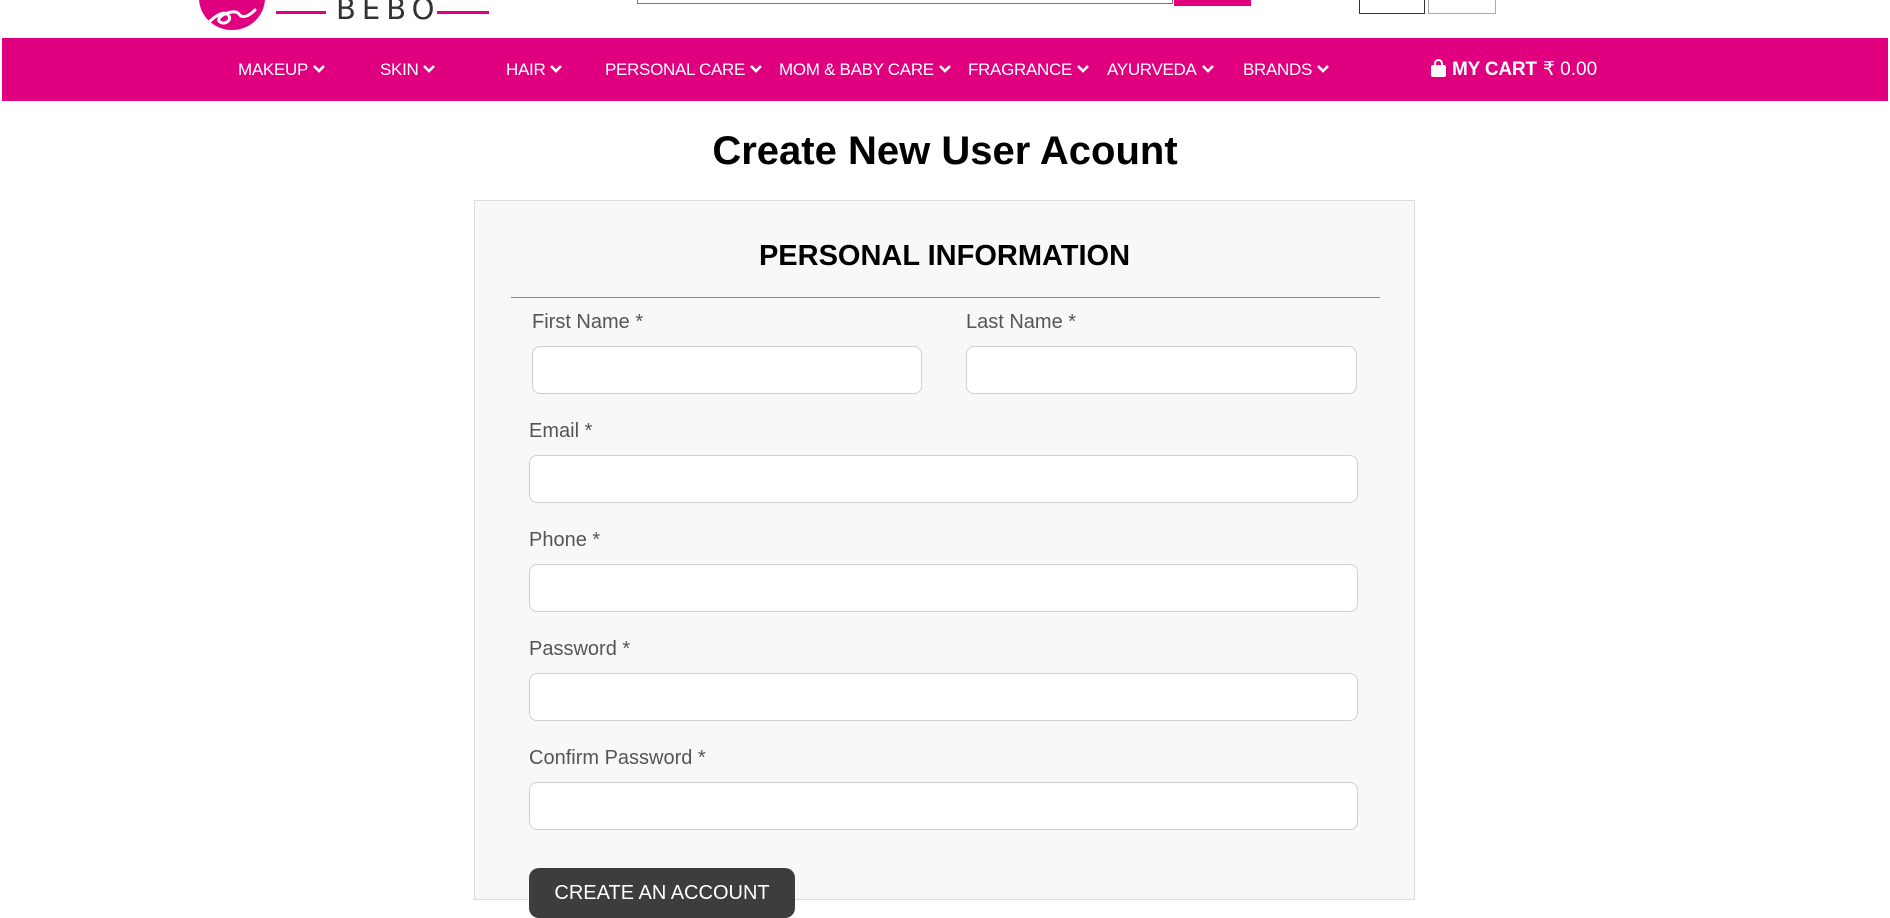 The height and width of the screenshot is (918, 1890). What do you see at coordinates (1494, 69) in the screenshot?
I see `cart-label: MY CART` at bounding box center [1494, 69].